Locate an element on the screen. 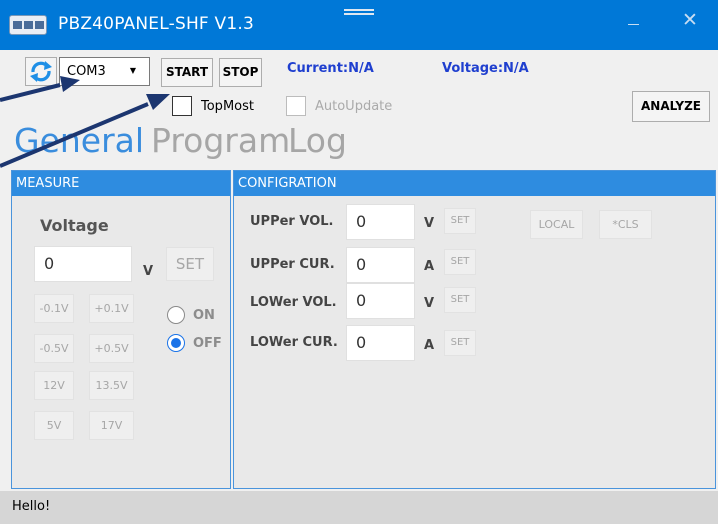 The width and height of the screenshot is (718, 524). output-on-radio is located at coordinates (176, 315).